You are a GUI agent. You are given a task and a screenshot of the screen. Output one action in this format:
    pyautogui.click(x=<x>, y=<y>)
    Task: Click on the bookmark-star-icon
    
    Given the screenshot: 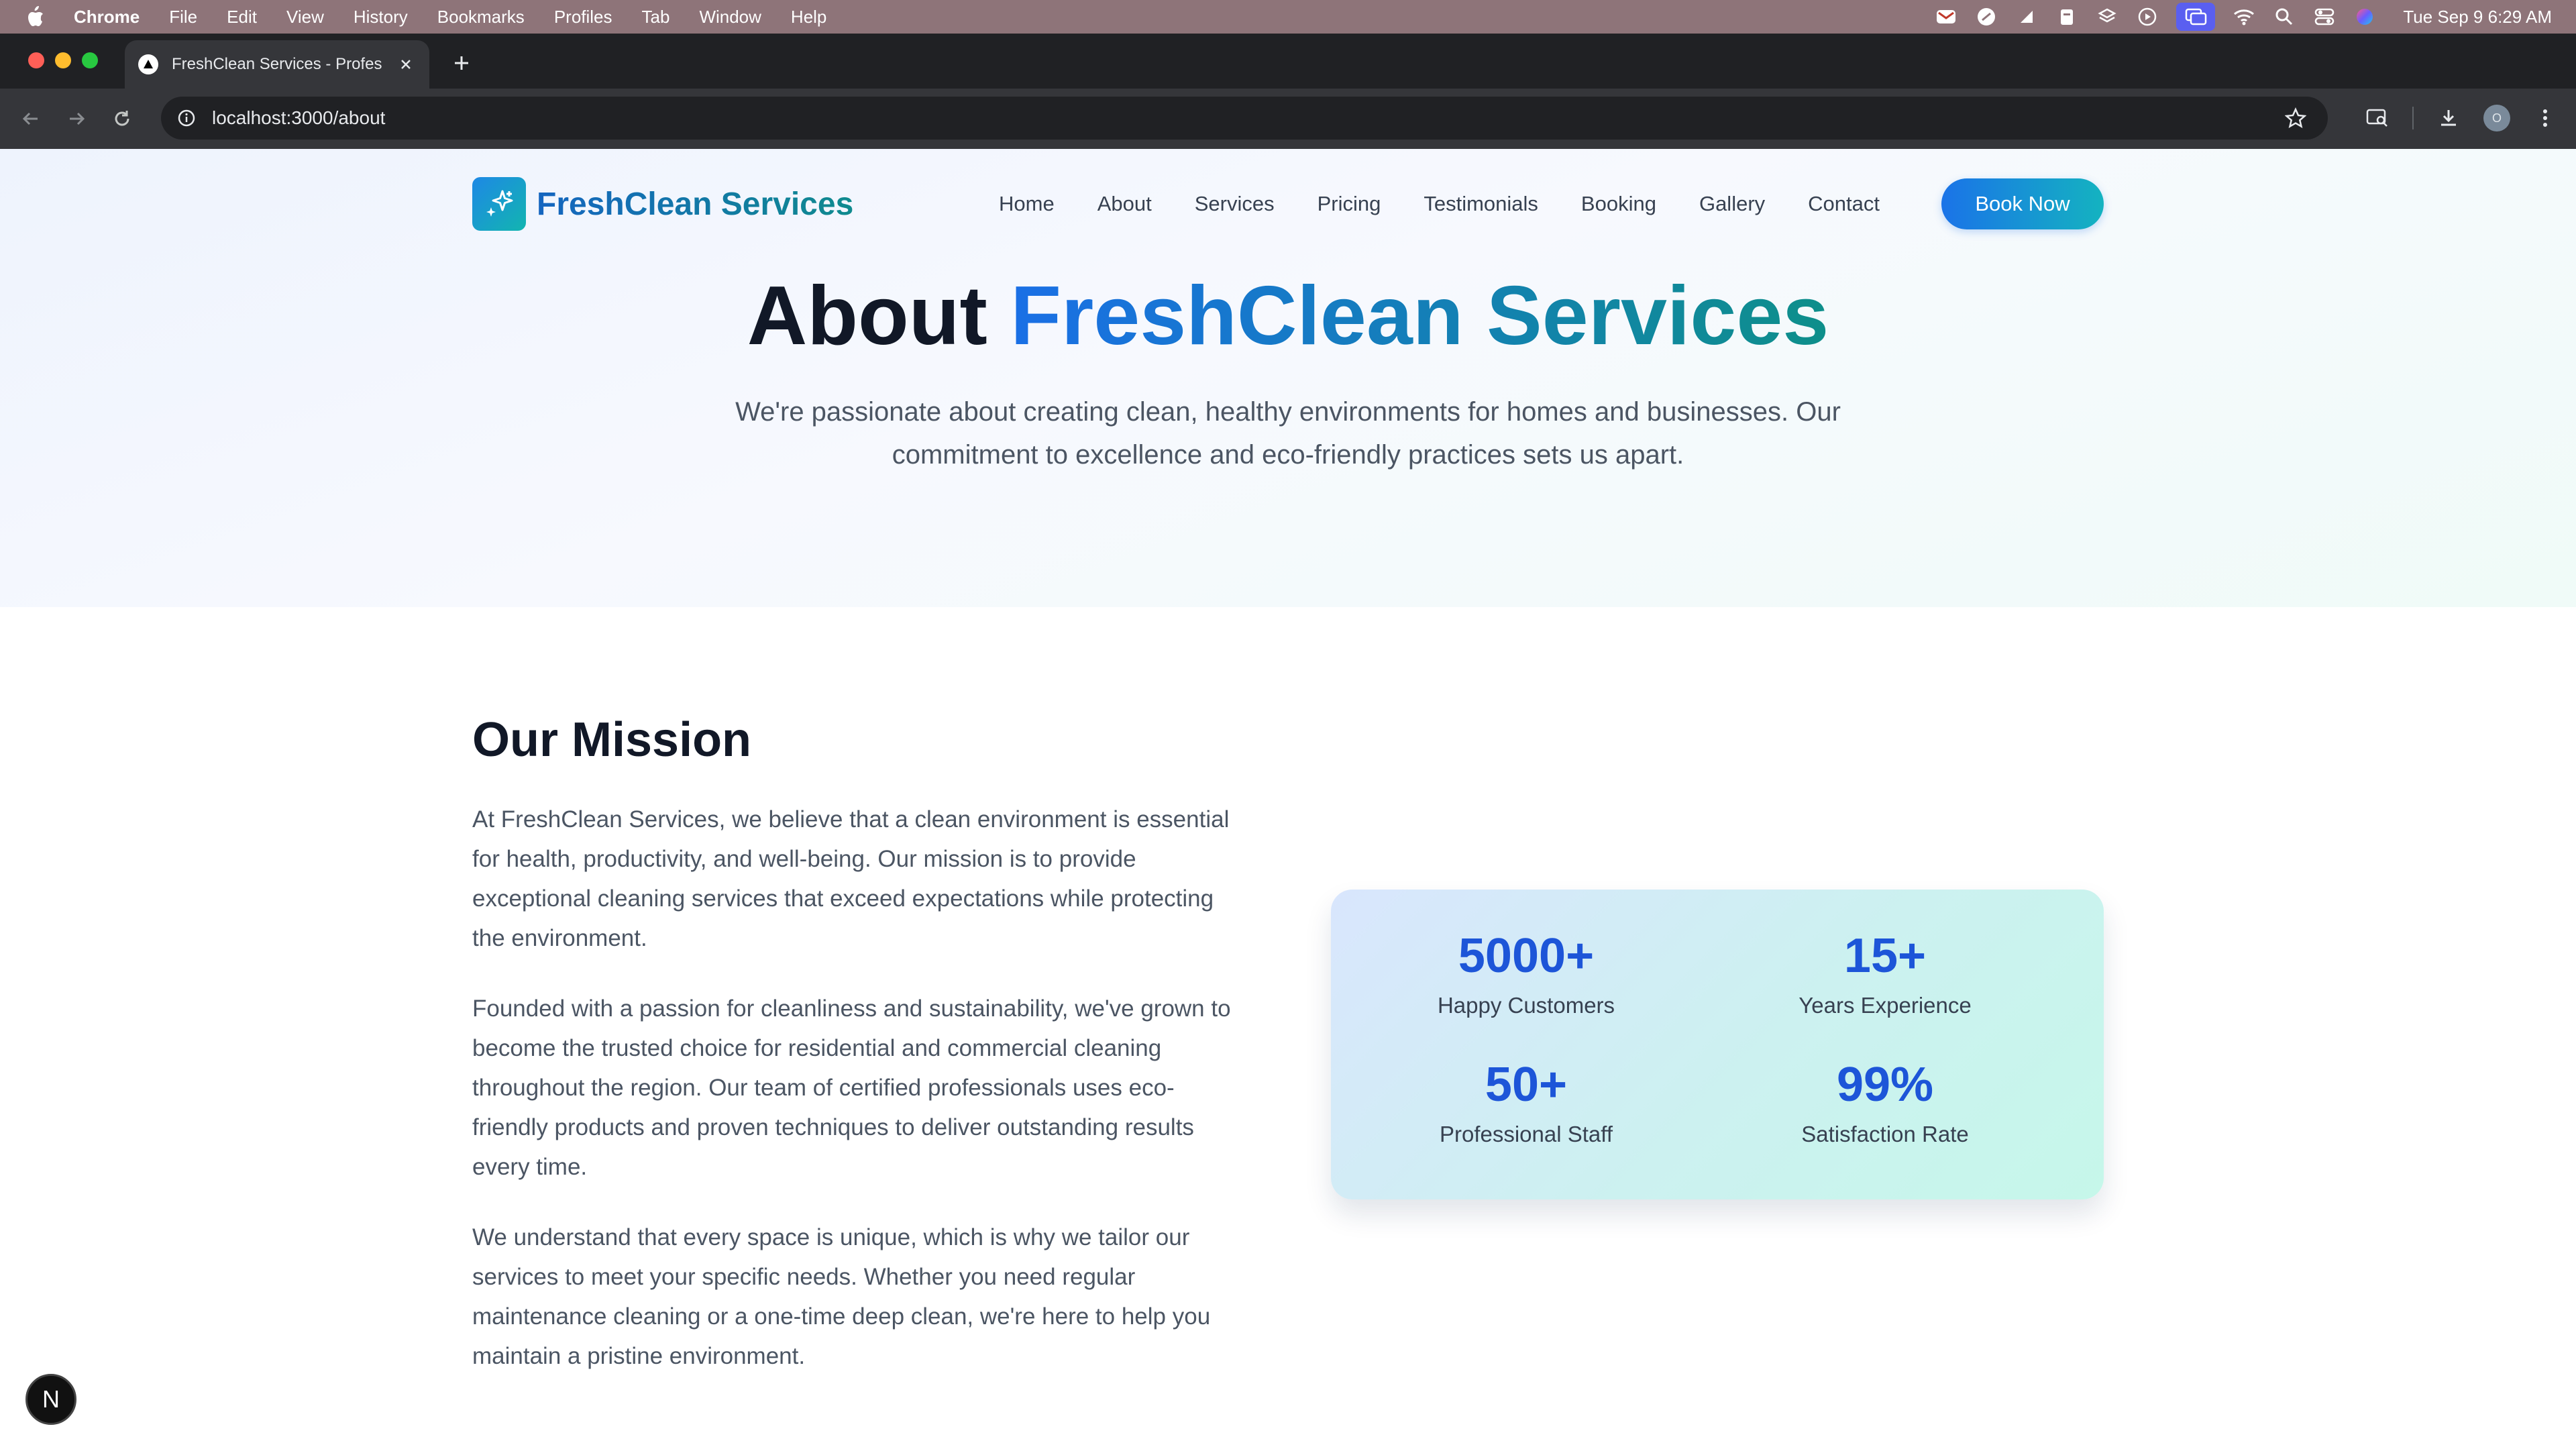 What is the action you would take?
    pyautogui.click(x=2295, y=118)
    